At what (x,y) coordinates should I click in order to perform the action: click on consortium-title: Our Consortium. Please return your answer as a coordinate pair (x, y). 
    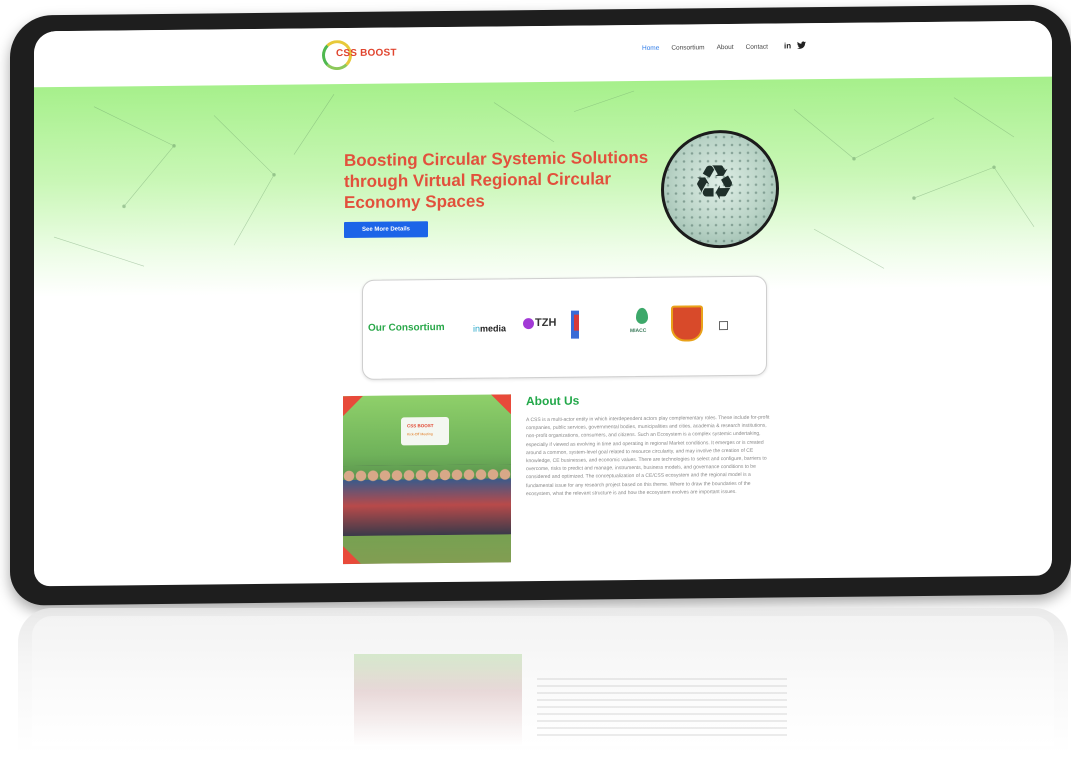
    Looking at the image, I should click on (406, 328).